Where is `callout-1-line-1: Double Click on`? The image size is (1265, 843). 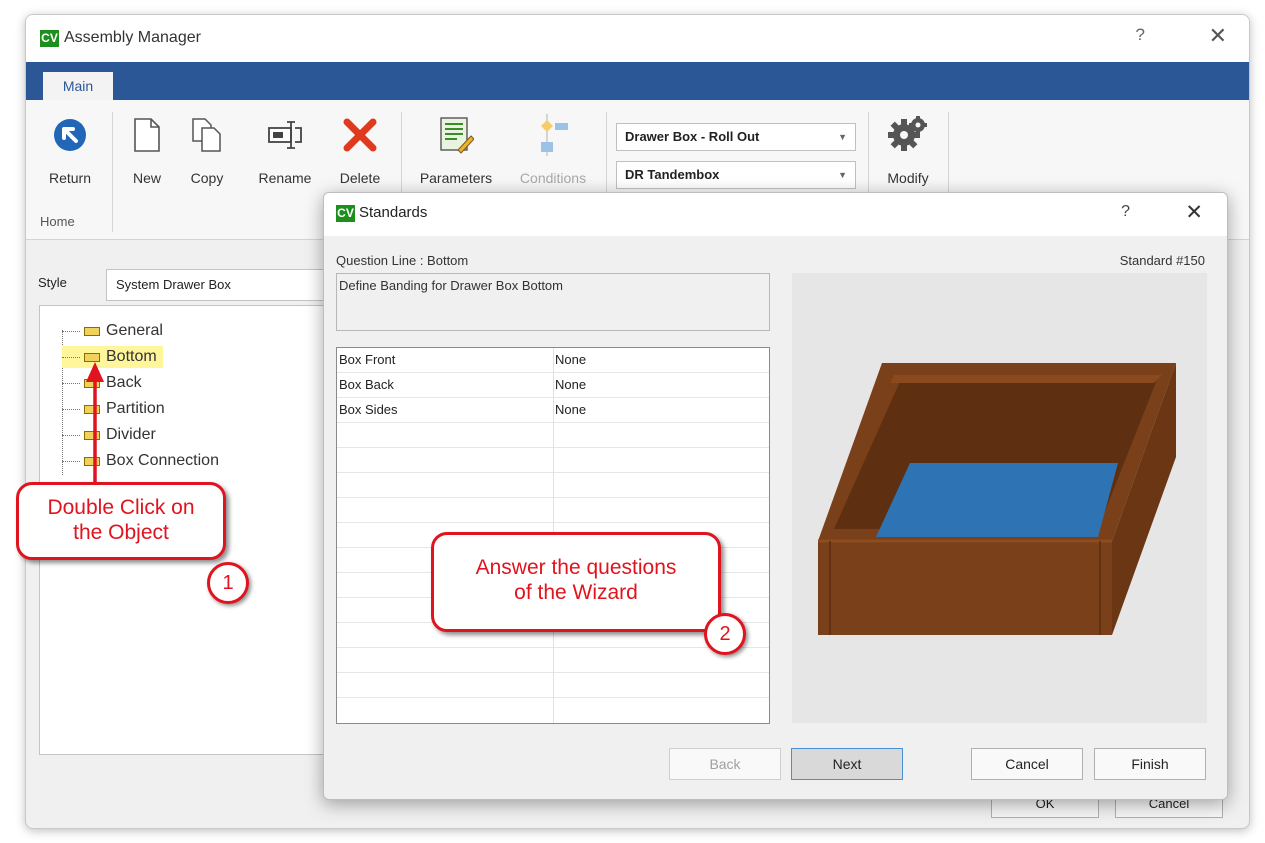
callout-1-line-1: Double Click on is located at coordinates (121, 507).